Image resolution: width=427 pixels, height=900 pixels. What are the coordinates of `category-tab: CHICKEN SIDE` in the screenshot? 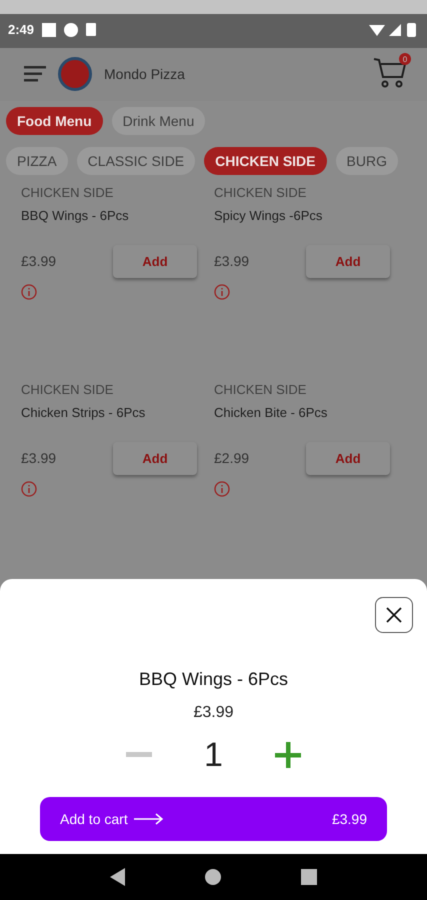 It's located at (265, 160).